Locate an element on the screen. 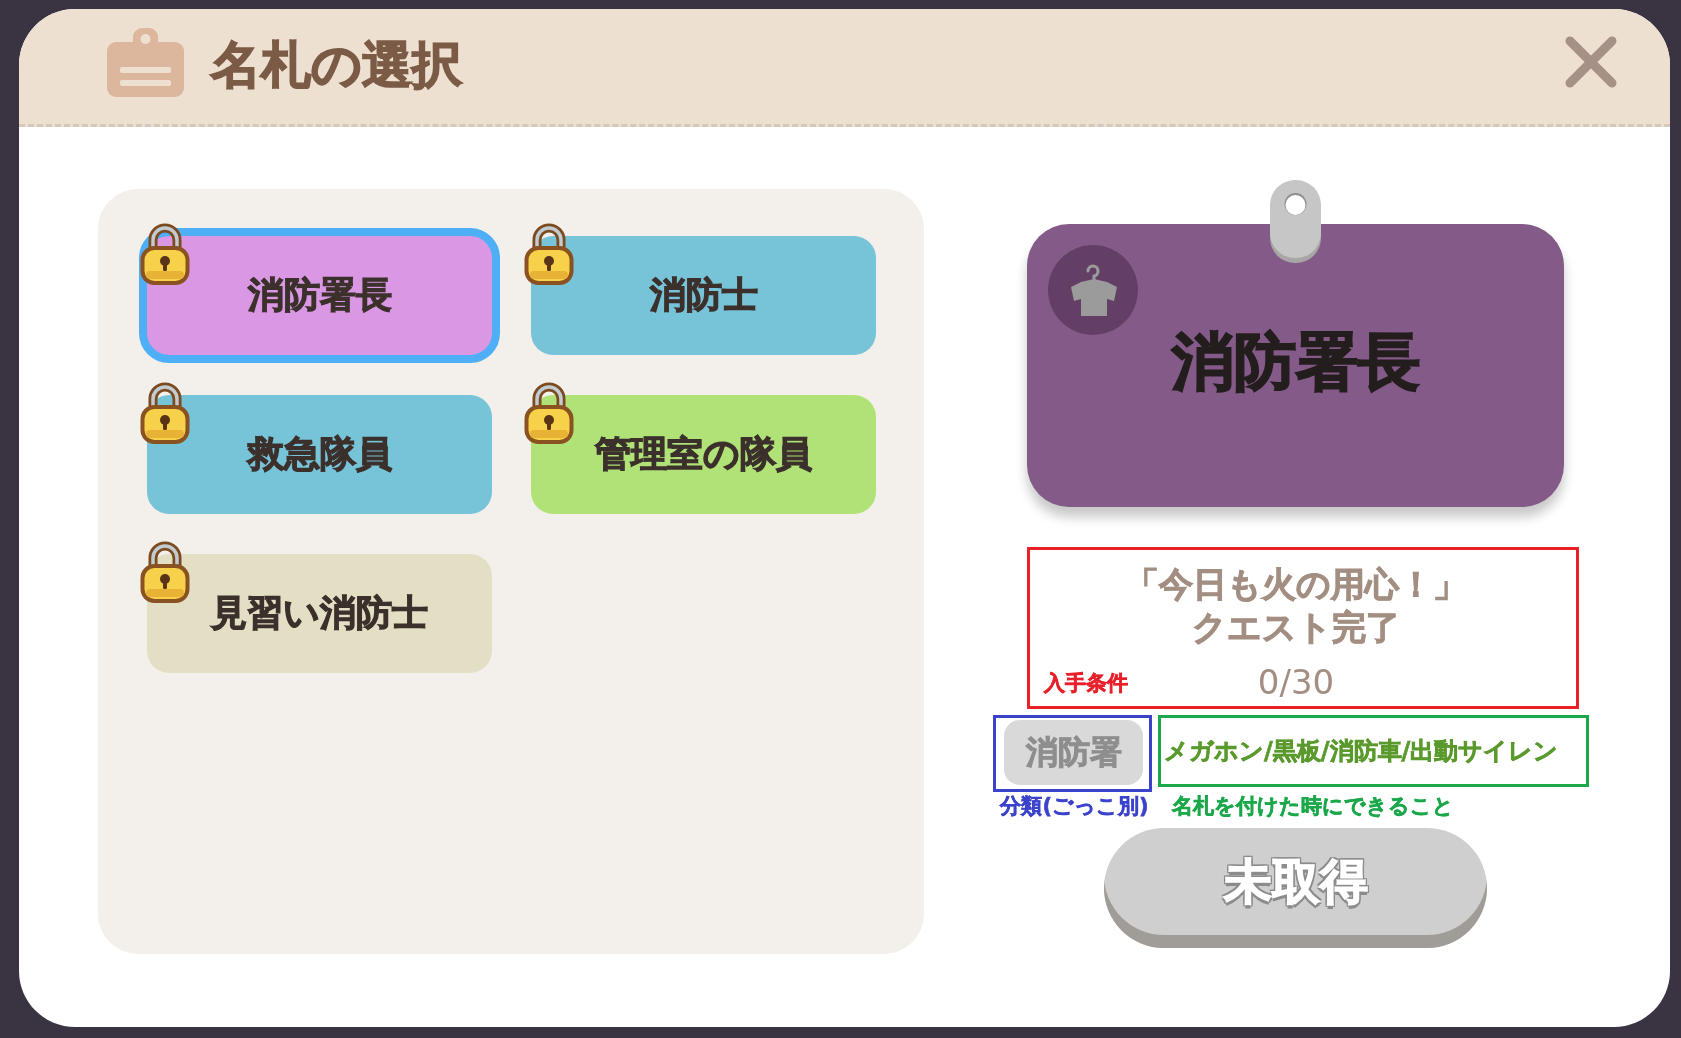 The width and height of the screenshot is (1681, 1038). name-tag-button: 見習い消防士 is located at coordinates (319, 613).